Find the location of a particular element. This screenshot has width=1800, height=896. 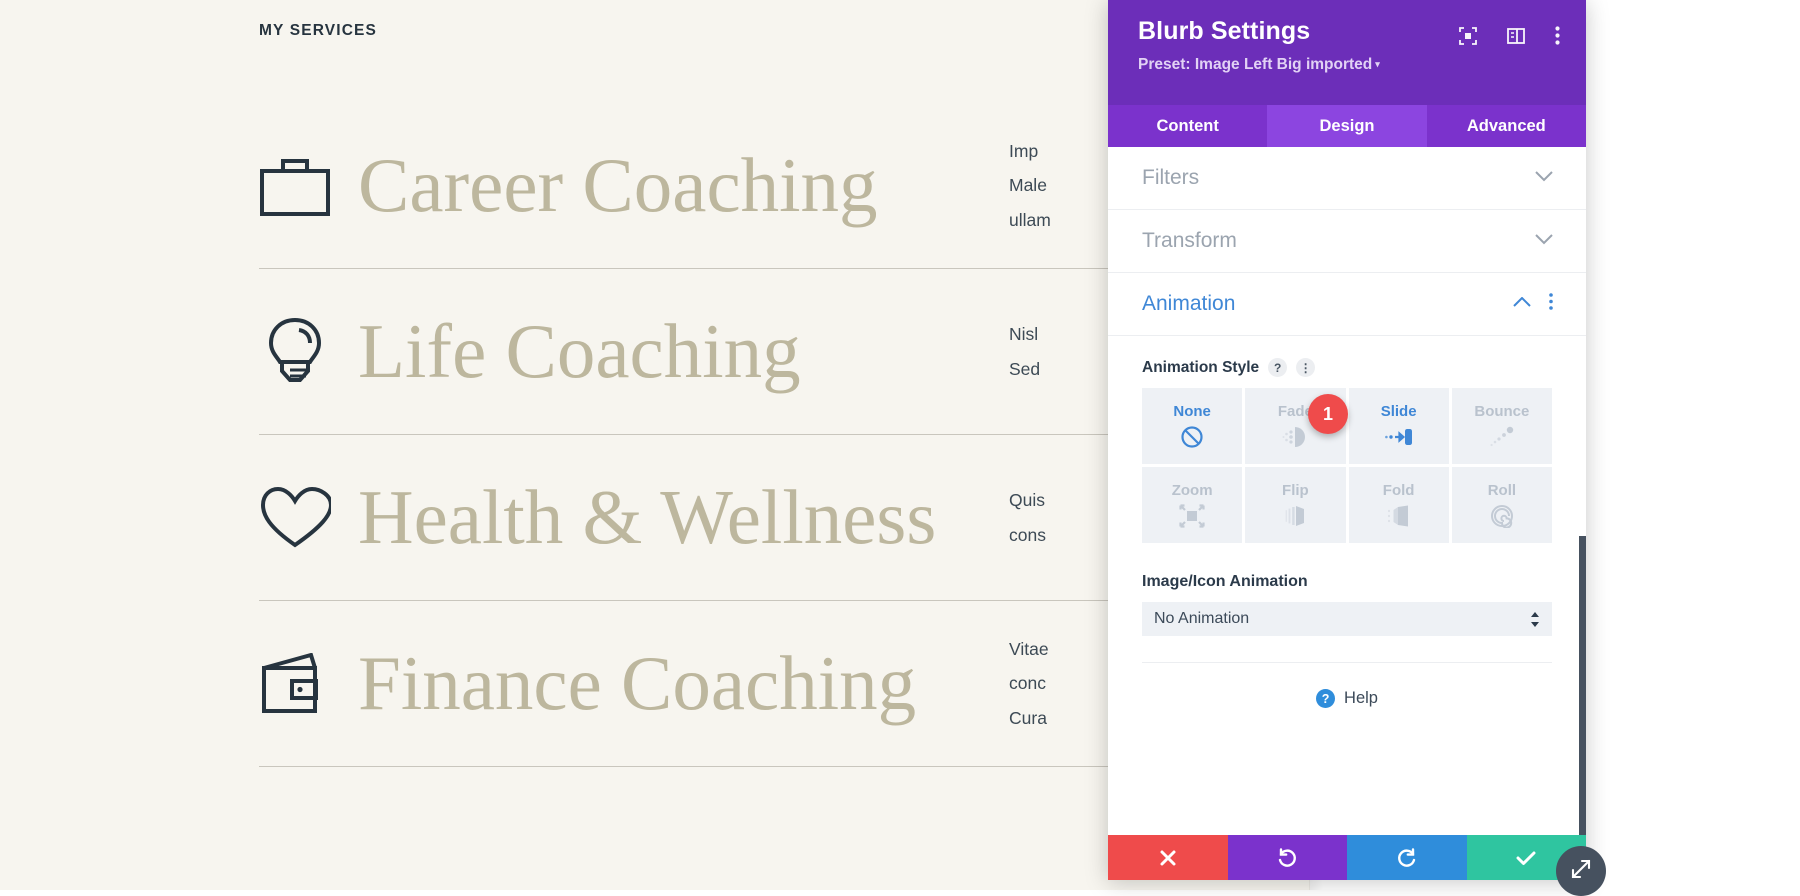

section-transform: Transform is located at coordinates (1347, 241).